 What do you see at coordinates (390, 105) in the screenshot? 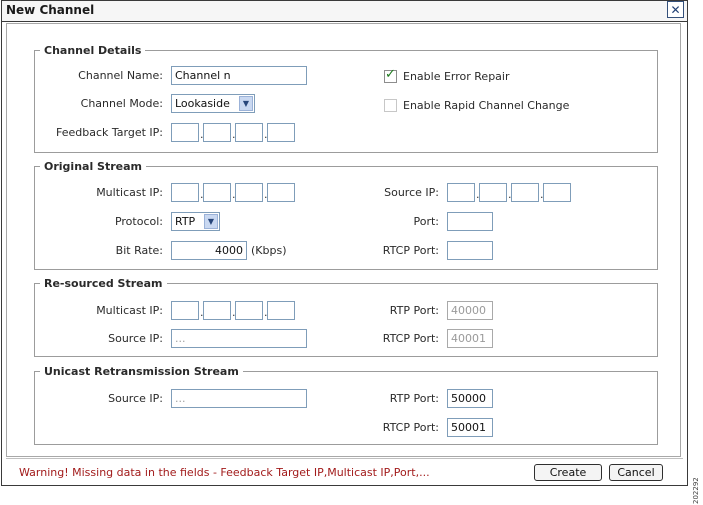
I see `enable-rapid-channel-change-checkbox` at bounding box center [390, 105].